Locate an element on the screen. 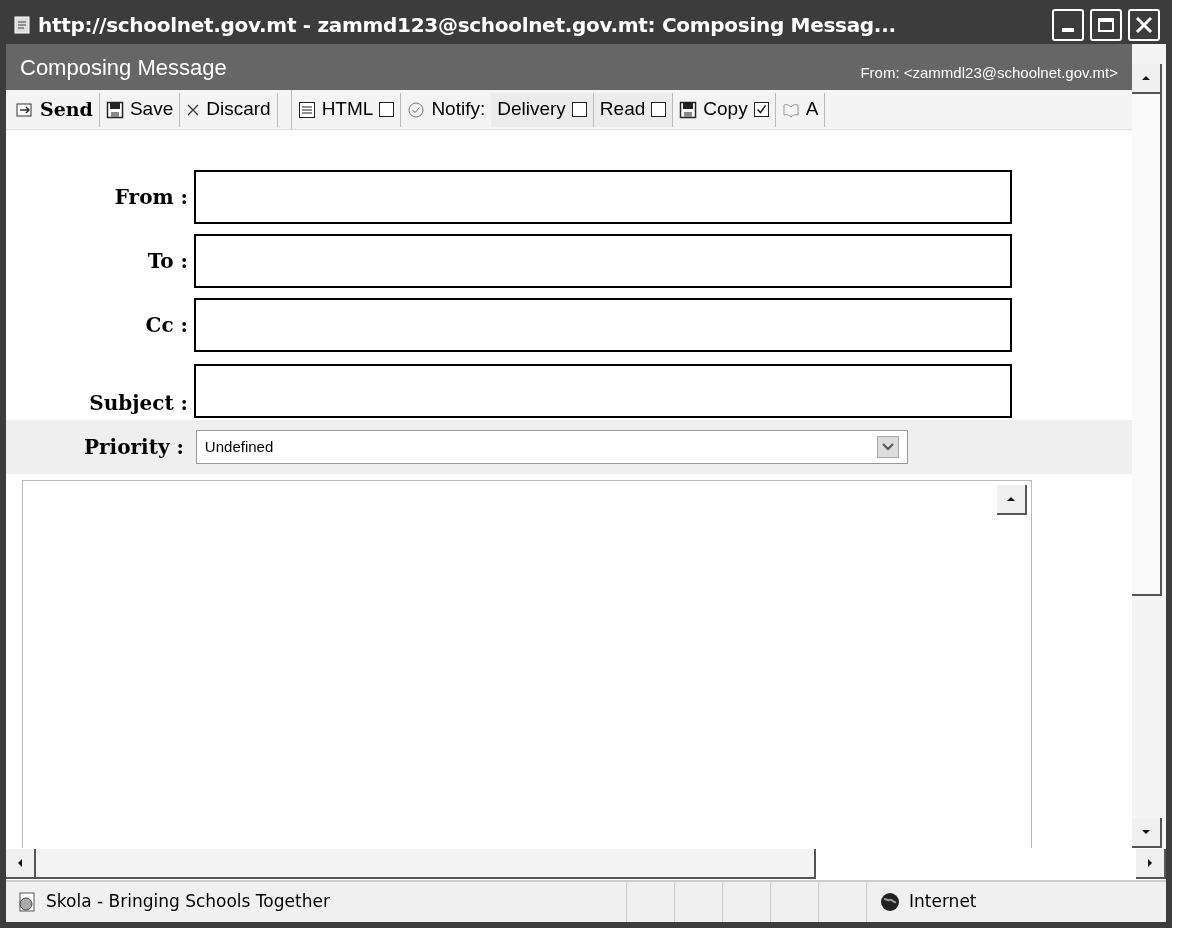 Image resolution: width=1177 pixels, height=932 pixels. toolbar-toggle: Copy is located at coordinates (724, 109).